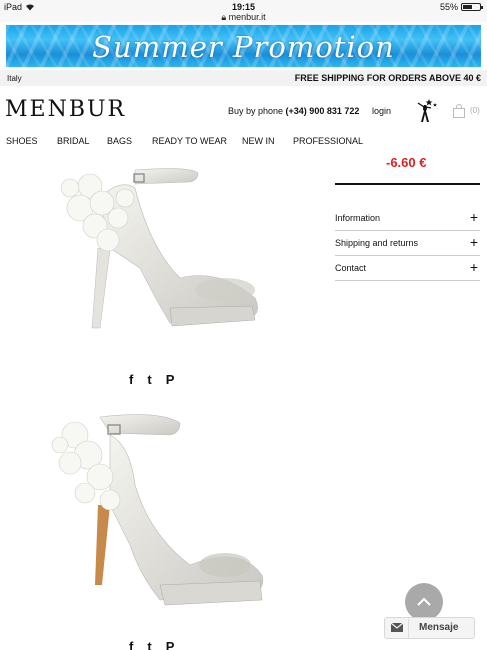  Describe the element at coordinates (381, 111) in the screenshot. I see `login-link: login` at that location.